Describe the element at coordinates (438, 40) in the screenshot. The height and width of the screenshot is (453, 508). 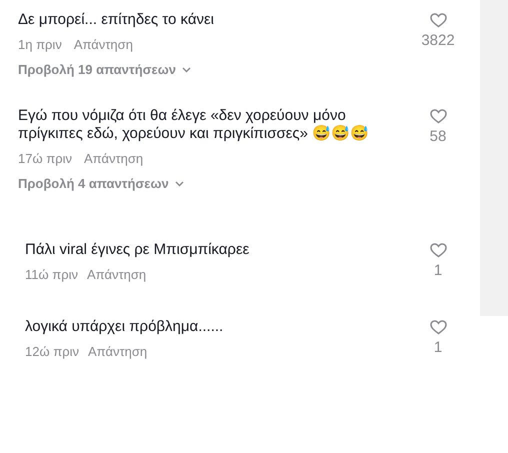
I see `like-count: 3822` at that location.